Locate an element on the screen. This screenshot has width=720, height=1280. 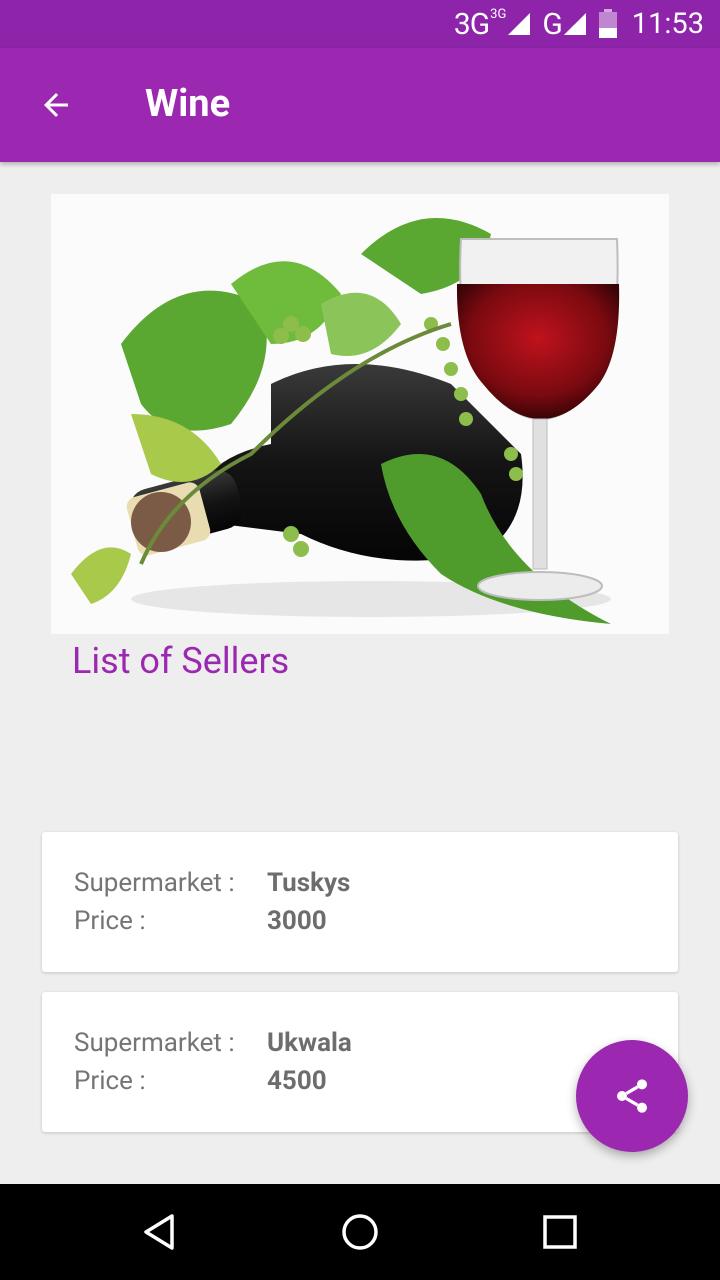
share-icon is located at coordinates (632, 1096).